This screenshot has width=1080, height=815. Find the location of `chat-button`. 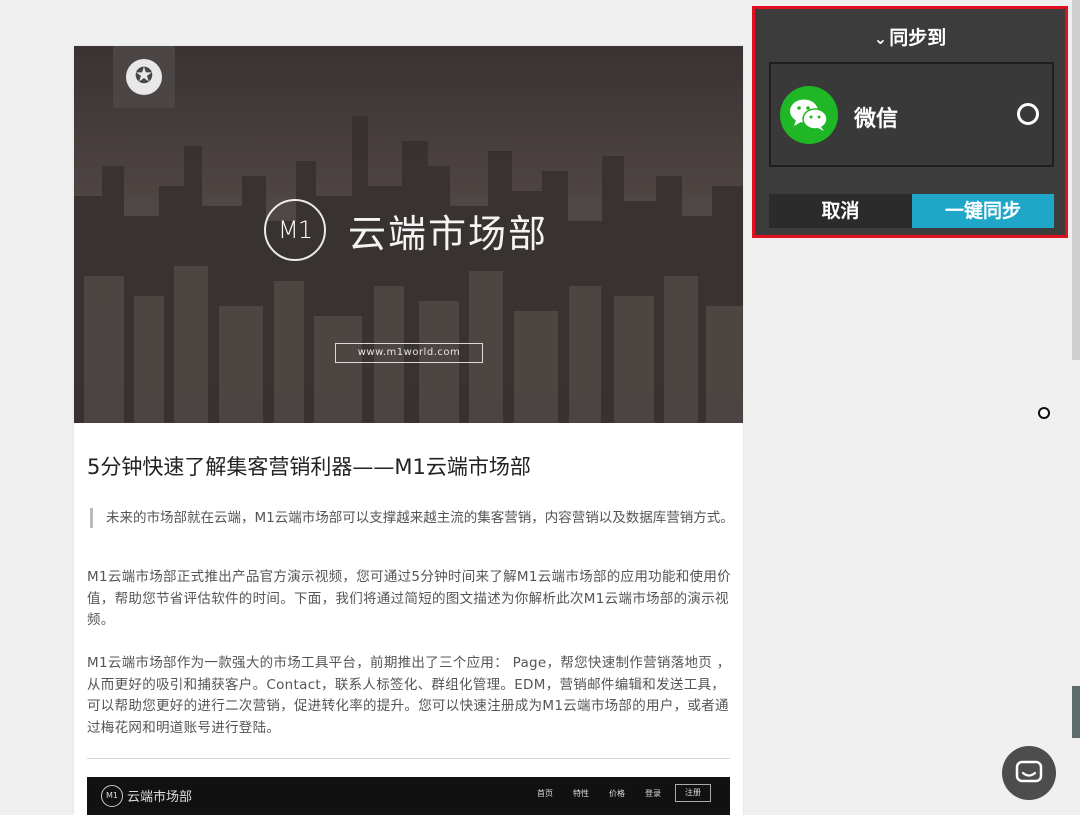

chat-button is located at coordinates (1029, 773).